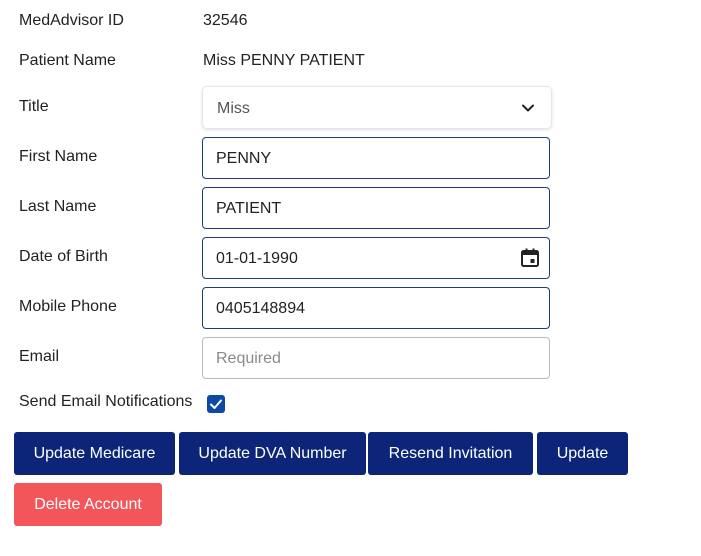  What do you see at coordinates (248, 358) in the screenshot?
I see `email-input-placeholder: Required` at bounding box center [248, 358].